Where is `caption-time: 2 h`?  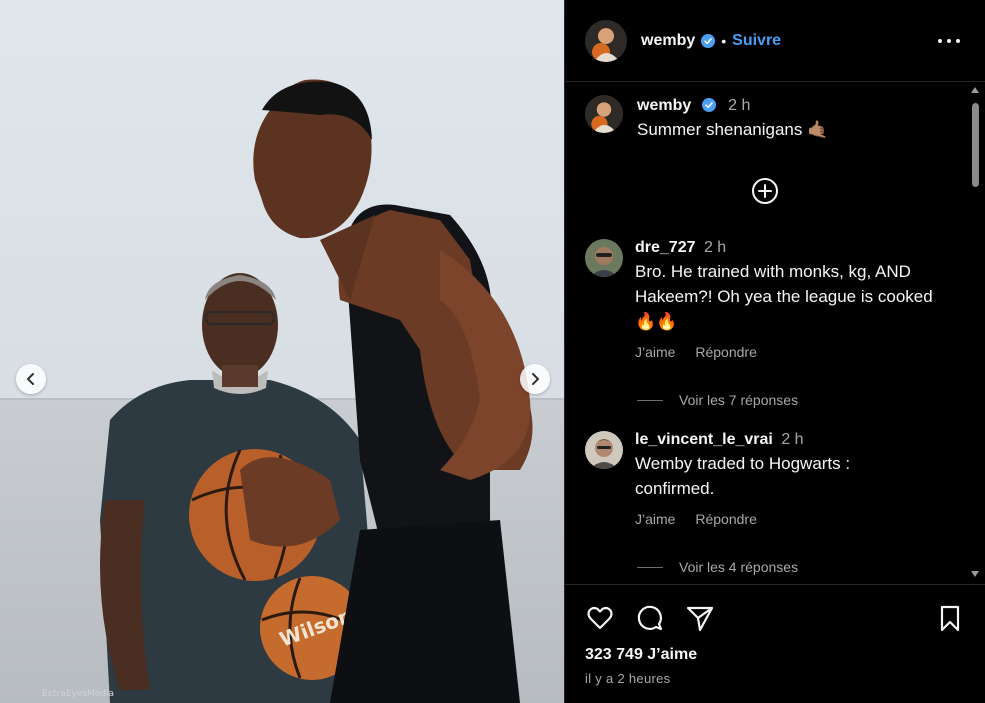 caption-time: 2 h is located at coordinates (739, 105).